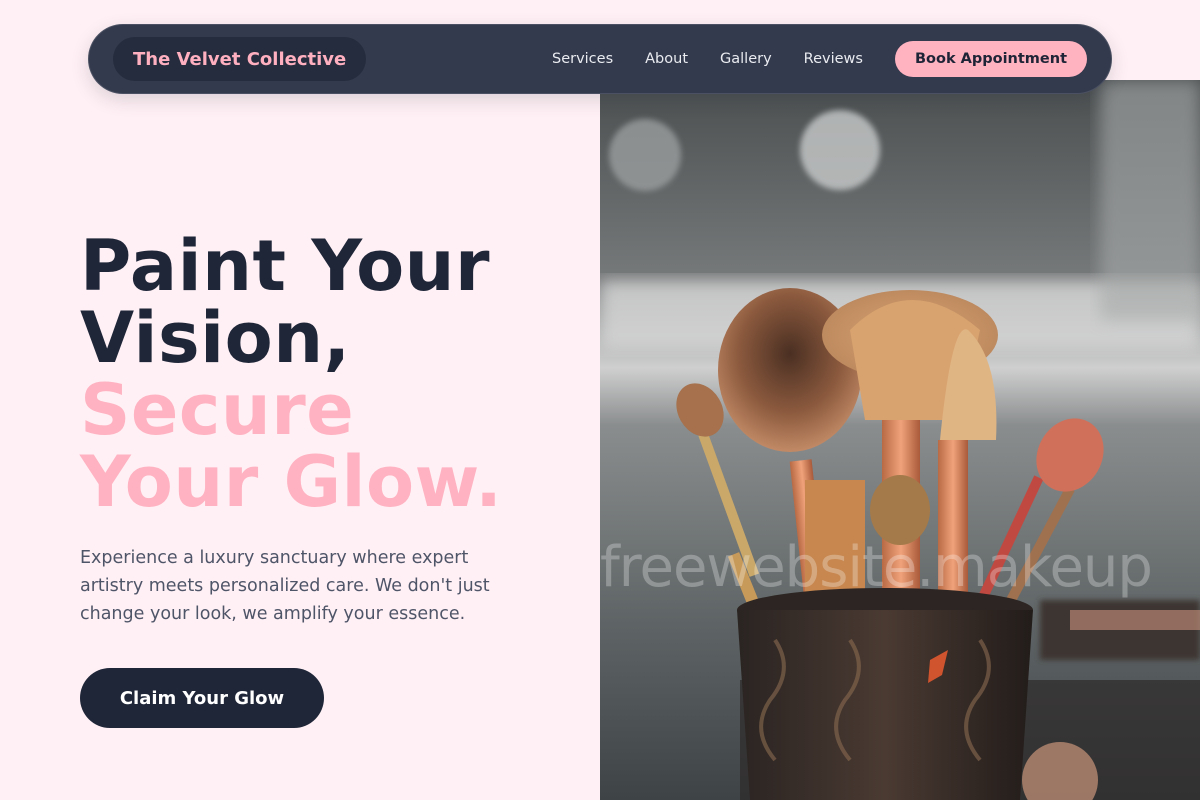 The image size is (1200, 800). I want to click on nav-link-gallery: Gallery, so click(746, 59).